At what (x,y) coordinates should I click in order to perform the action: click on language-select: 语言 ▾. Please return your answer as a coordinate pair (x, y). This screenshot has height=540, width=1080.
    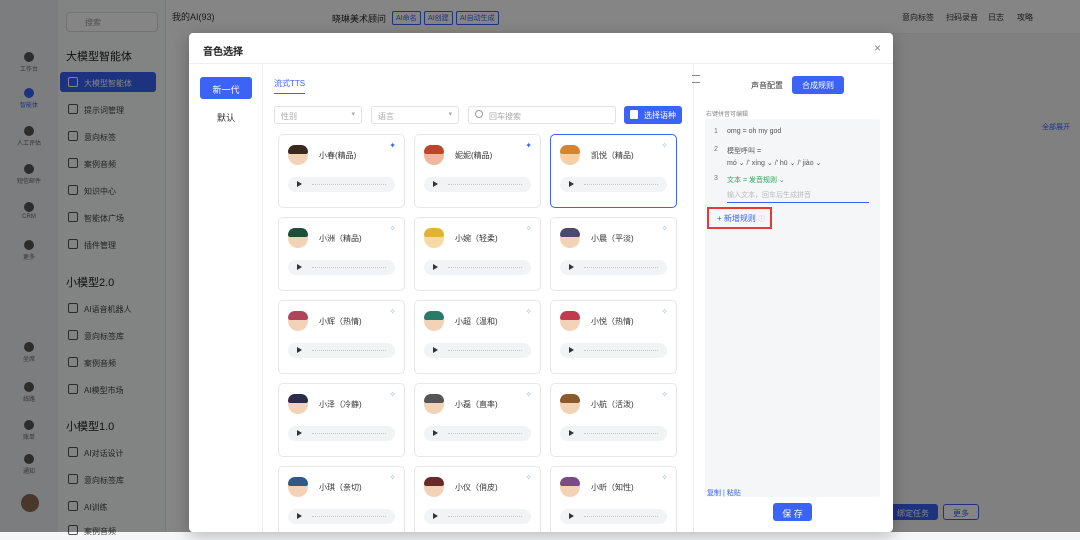
    Looking at the image, I should click on (415, 115).